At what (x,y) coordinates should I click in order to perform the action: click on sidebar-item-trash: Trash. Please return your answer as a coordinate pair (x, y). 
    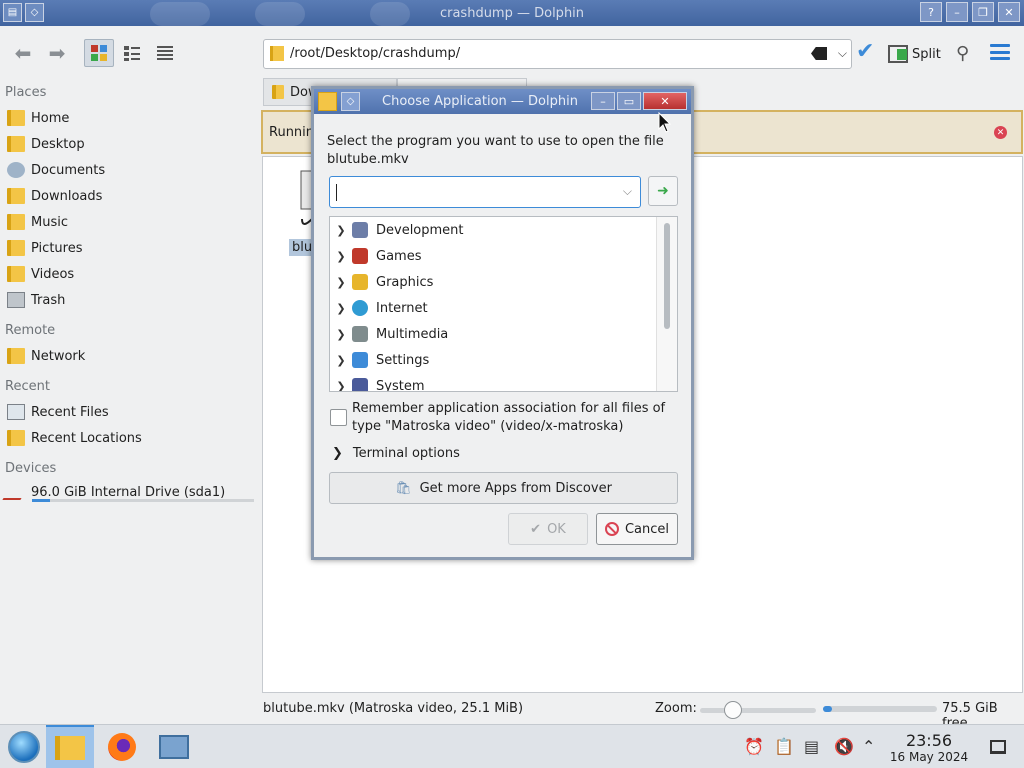
    Looking at the image, I should click on (36, 300).